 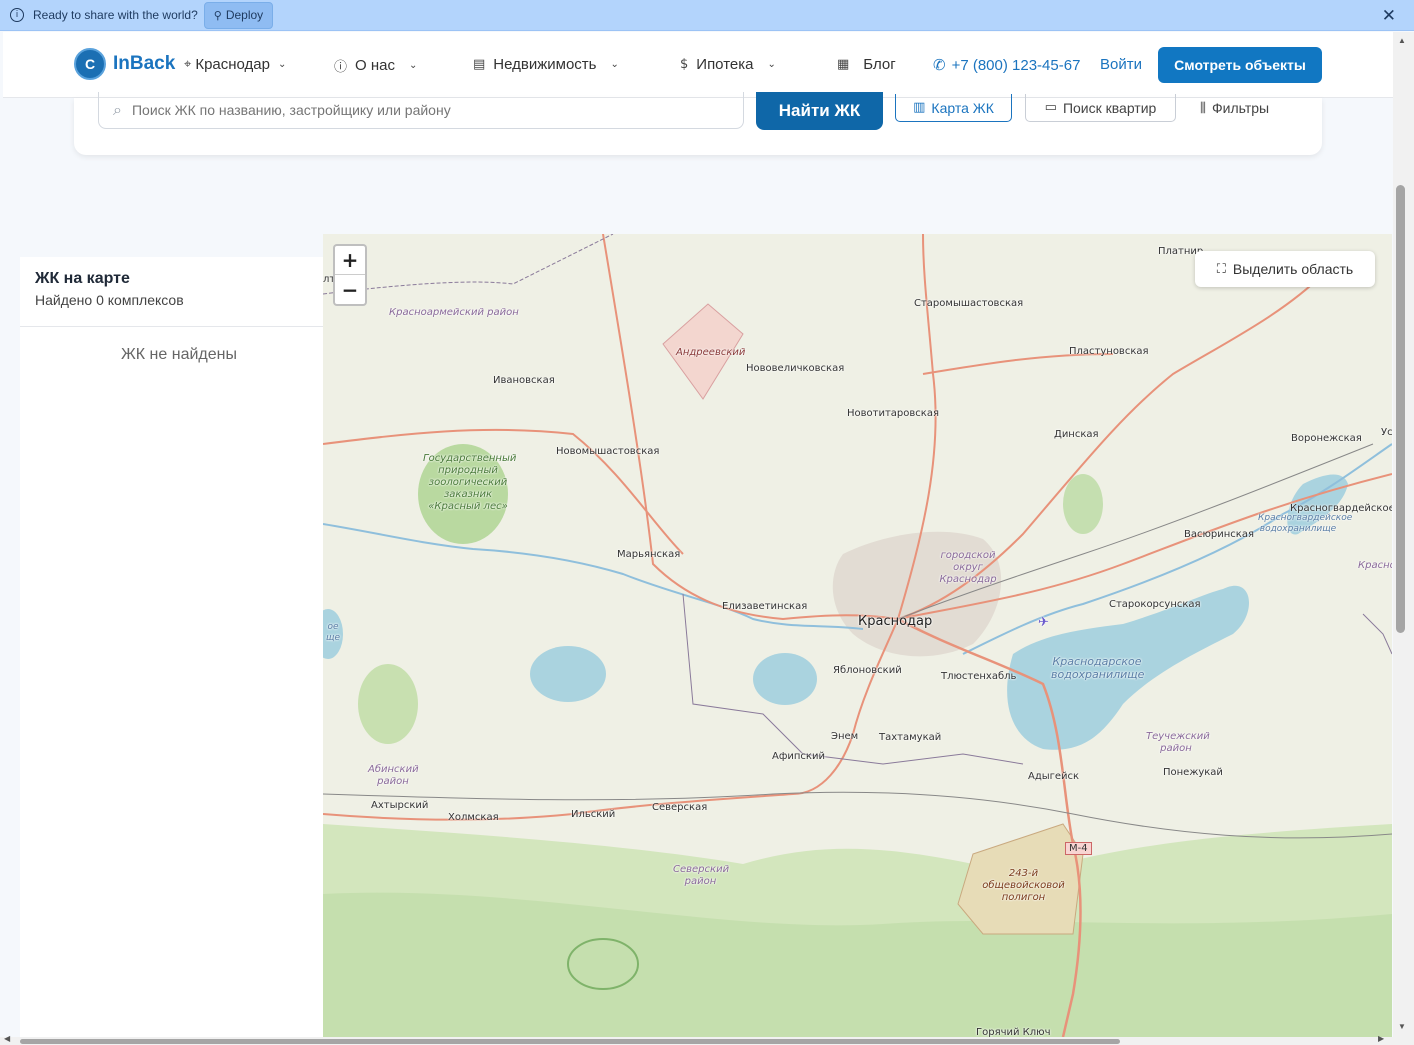 What do you see at coordinates (17, 15) in the screenshot?
I see `info-icon: i` at bounding box center [17, 15].